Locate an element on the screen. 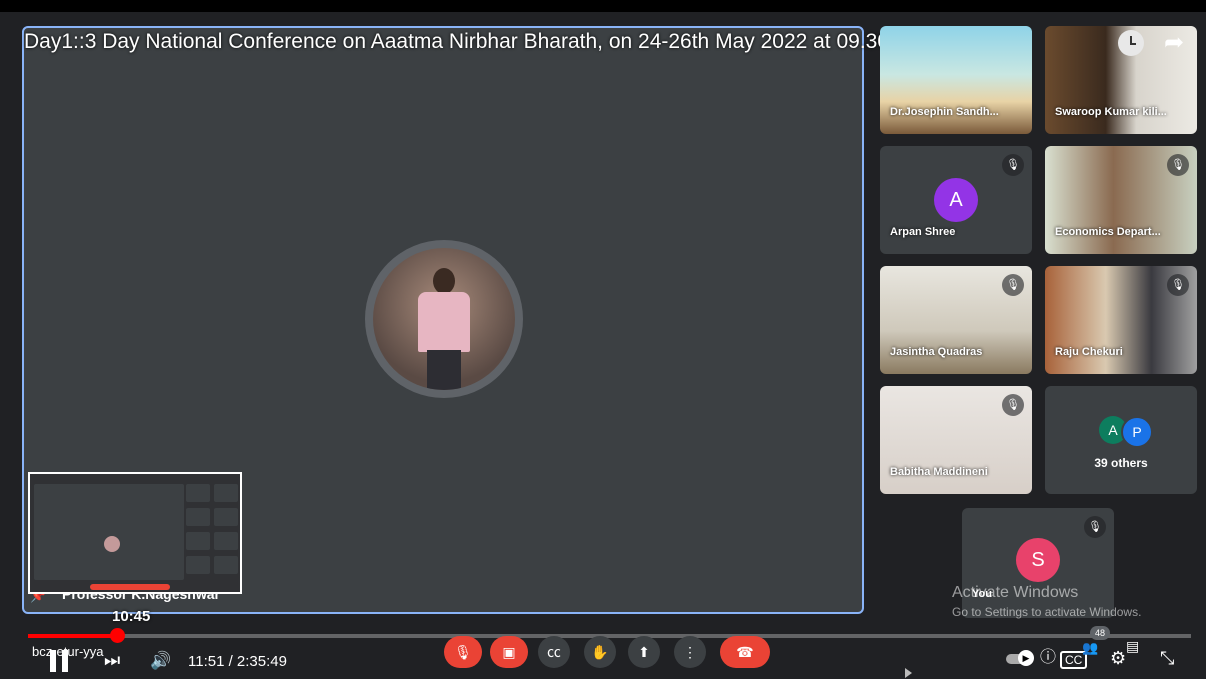  avatar: S is located at coordinates (1038, 560).